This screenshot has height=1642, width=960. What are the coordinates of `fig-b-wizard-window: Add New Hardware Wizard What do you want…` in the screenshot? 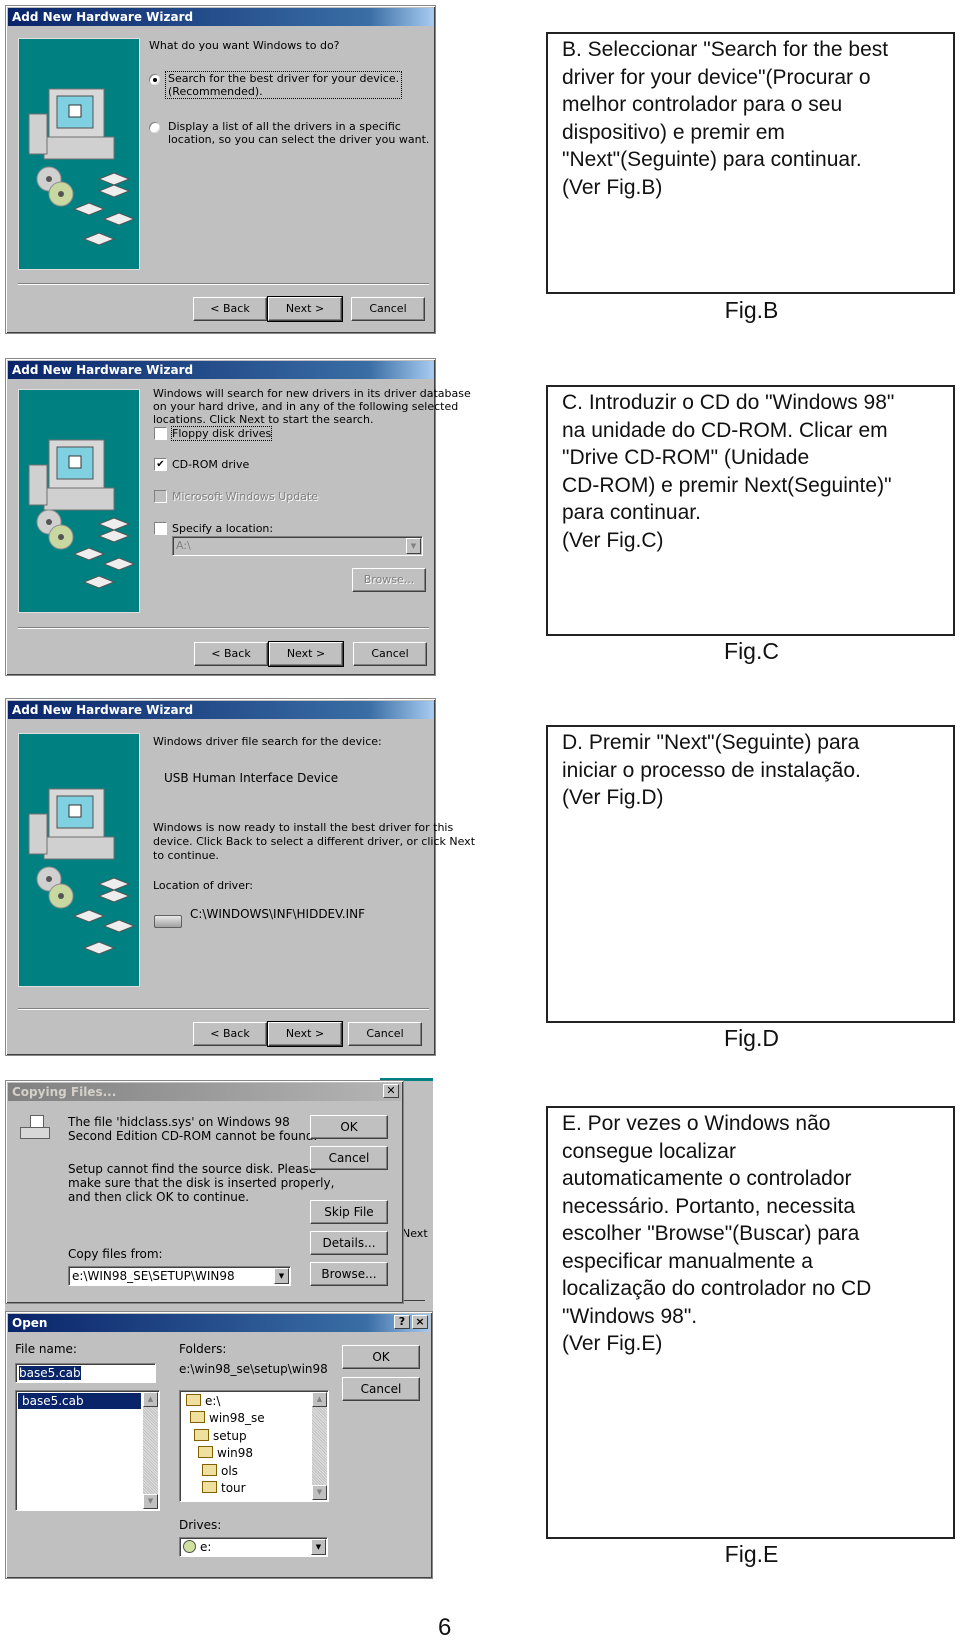 It's located at (220, 169).